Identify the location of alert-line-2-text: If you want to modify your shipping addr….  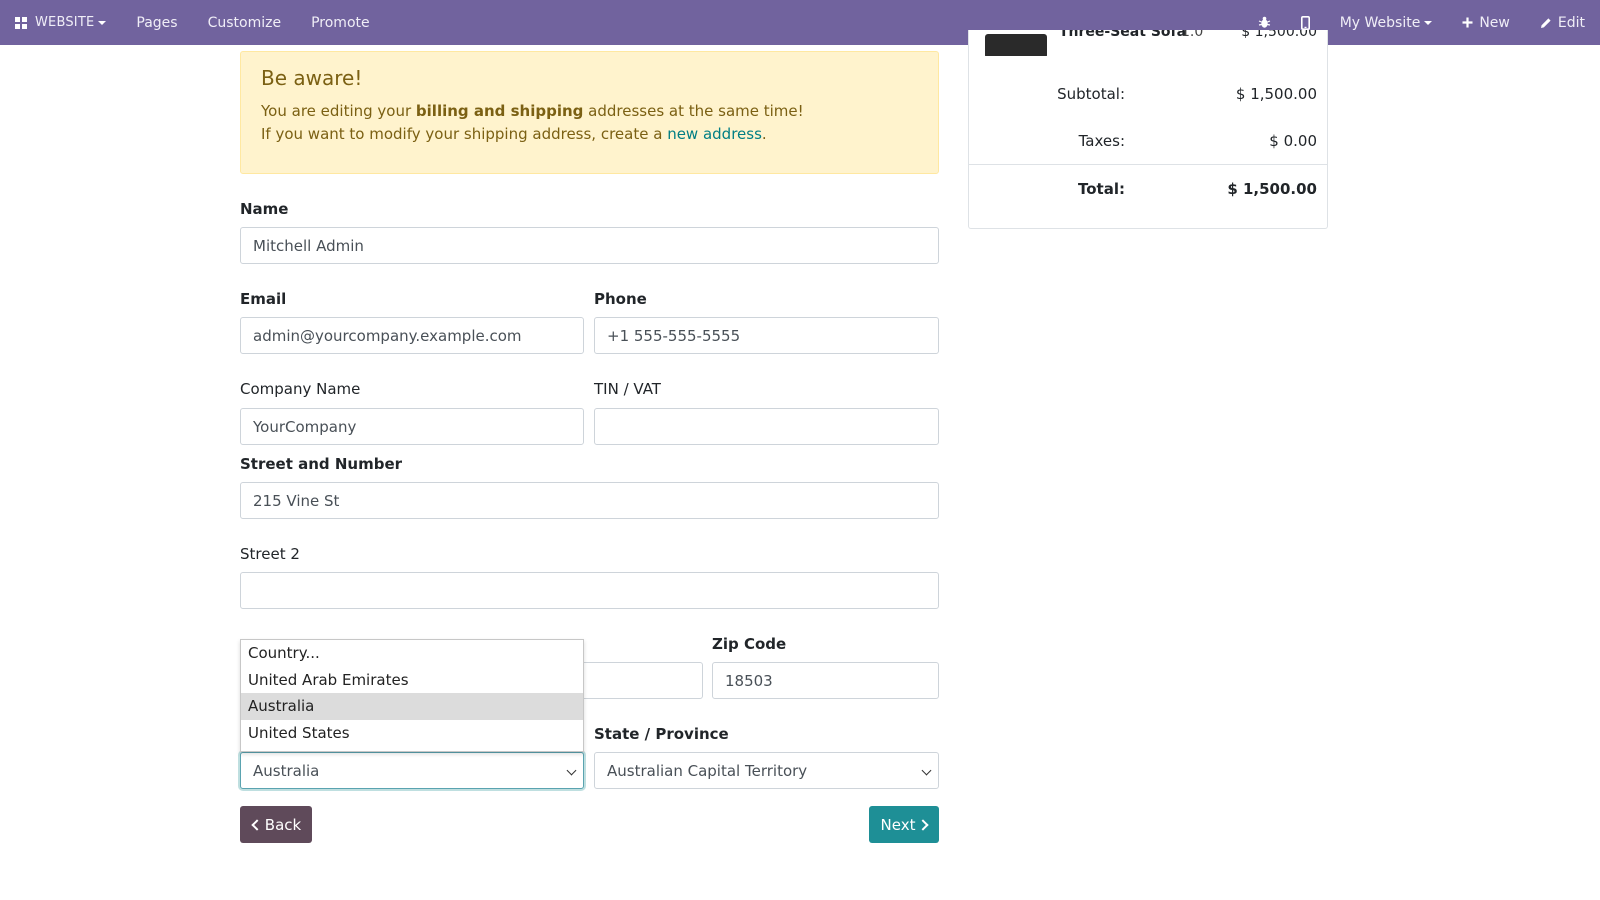
(464, 134).